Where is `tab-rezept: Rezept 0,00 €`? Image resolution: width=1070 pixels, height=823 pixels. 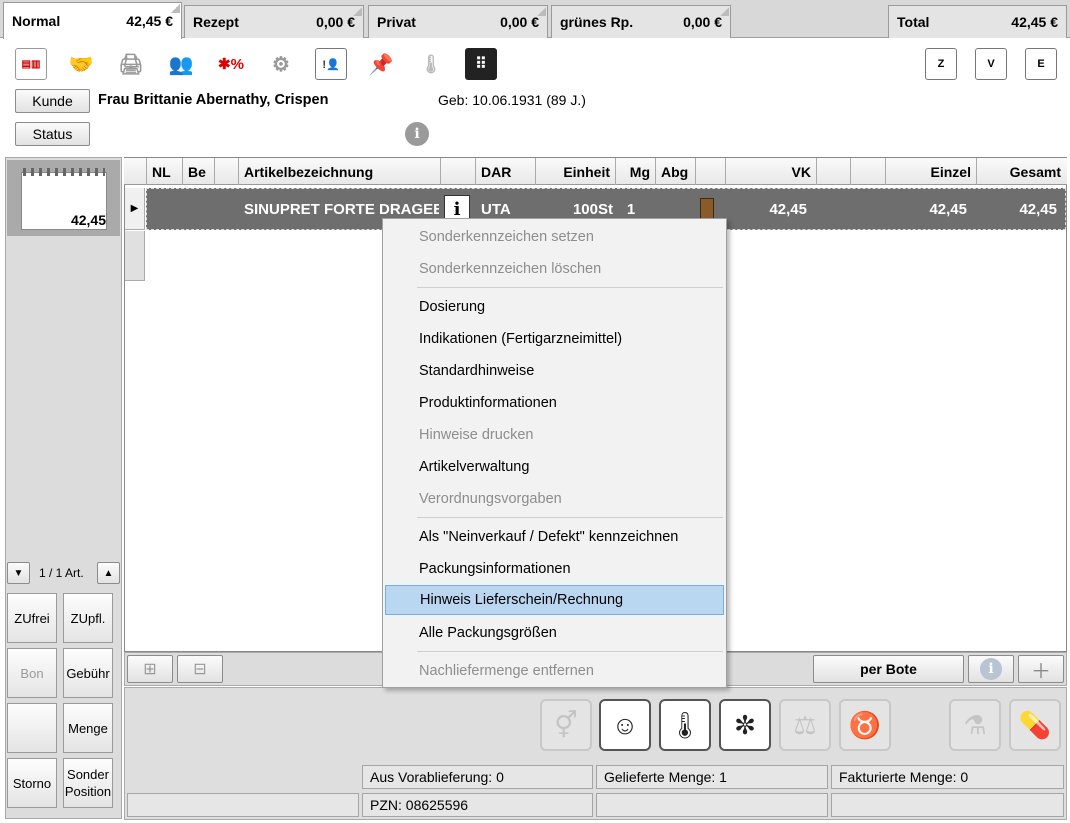 tab-rezept: Rezept 0,00 € is located at coordinates (274, 21).